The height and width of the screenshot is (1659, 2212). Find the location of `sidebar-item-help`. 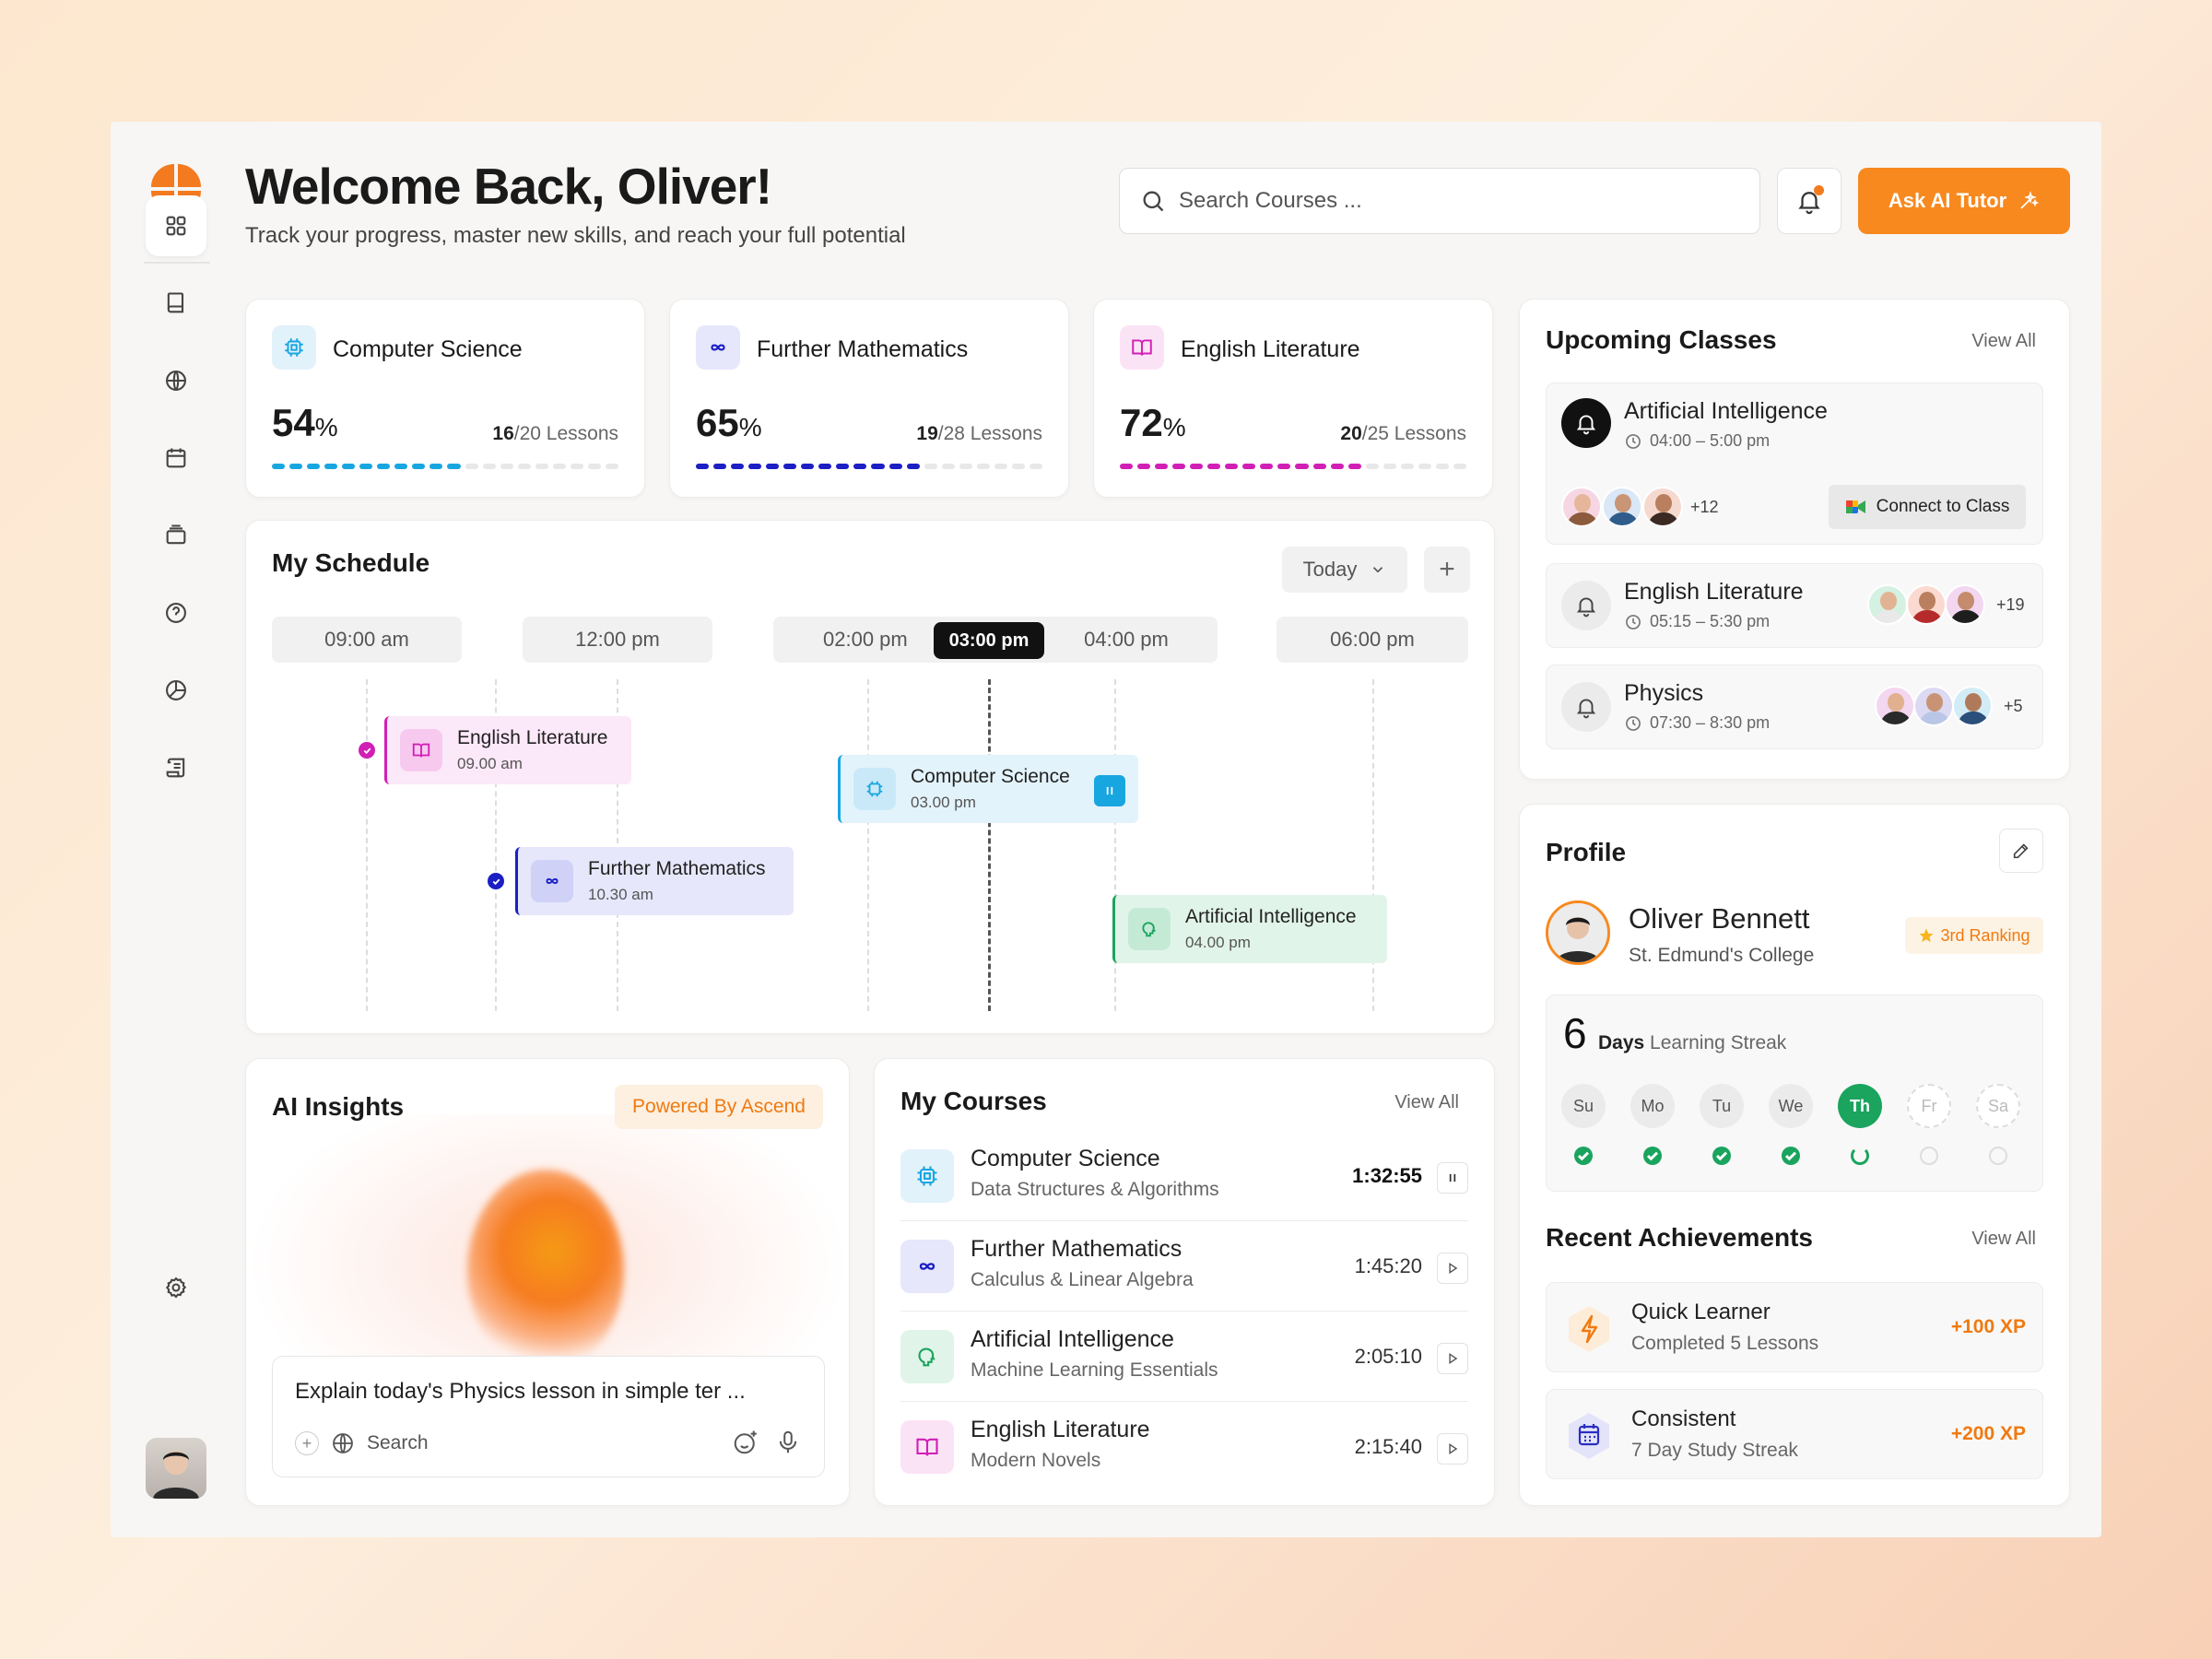

sidebar-item-help is located at coordinates (176, 612).